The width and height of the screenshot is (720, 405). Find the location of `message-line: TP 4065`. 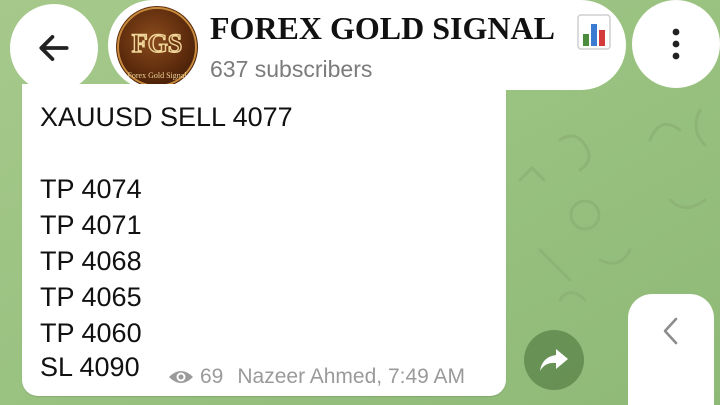

message-line: TP 4065 is located at coordinates (91, 297).